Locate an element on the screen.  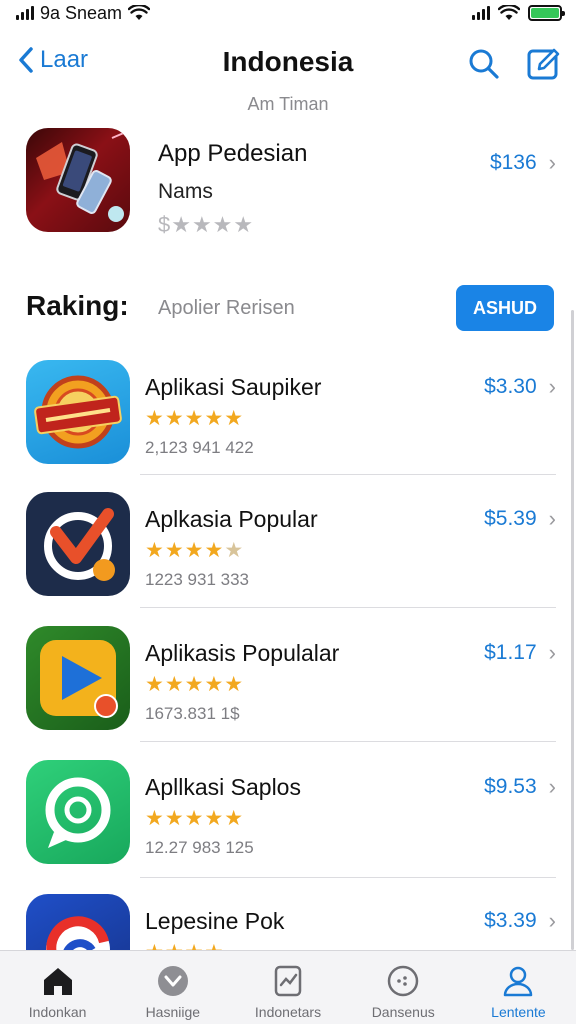
tab-account: Lentente is located at coordinates (518, 987).